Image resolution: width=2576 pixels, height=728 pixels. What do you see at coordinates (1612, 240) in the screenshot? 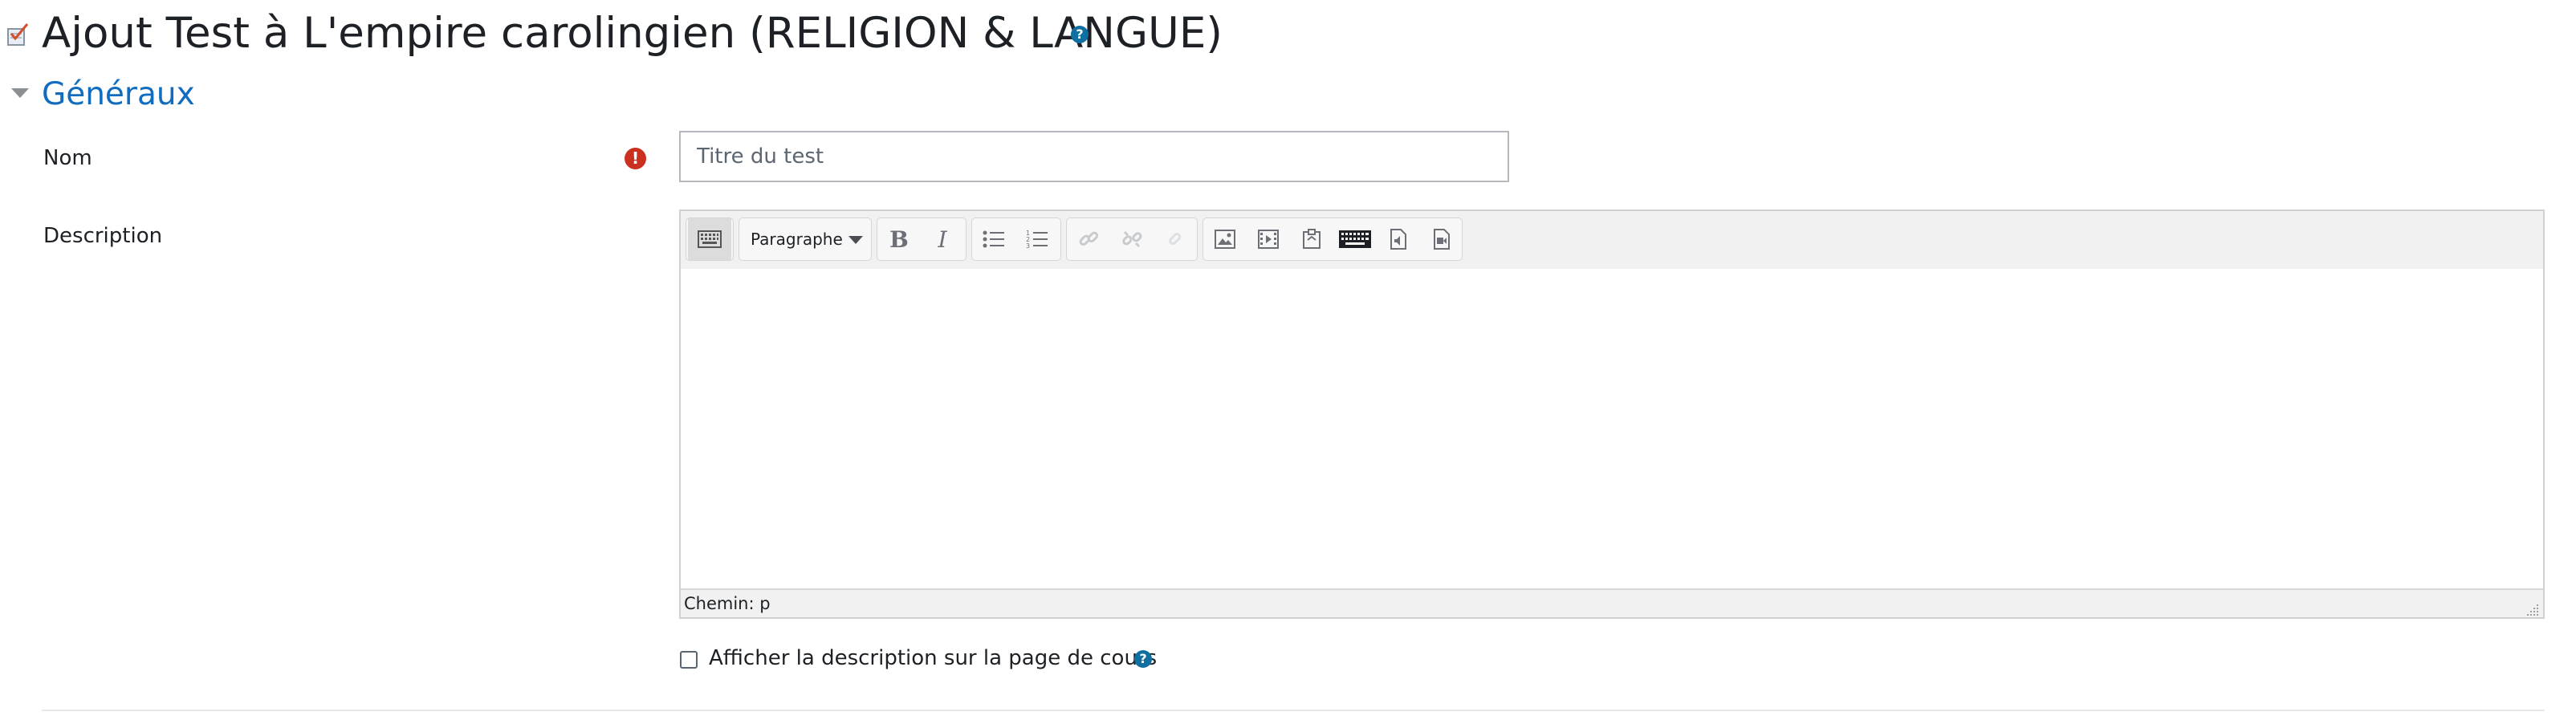
I see `editor-toolbar: Paragraphe B I 123` at bounding box center [1612, 240].